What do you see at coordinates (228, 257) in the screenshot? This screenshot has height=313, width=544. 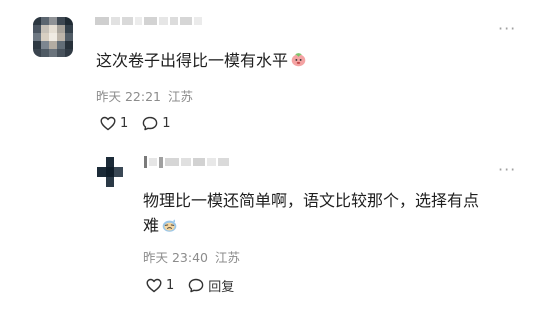 I see `reply-location: 江苏` at bounding box center [228, 257].